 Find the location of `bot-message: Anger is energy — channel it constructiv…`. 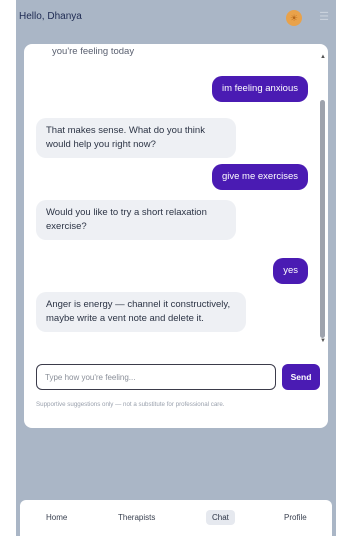

bot-message: Anger is energy — channel it constructiv… is located at coordinates (141, 312).